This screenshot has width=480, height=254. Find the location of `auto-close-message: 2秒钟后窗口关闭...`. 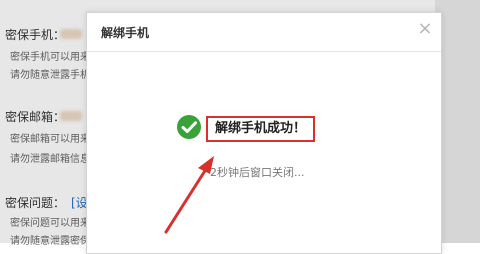

auto-close-message: 2秒钟后窗口关闭... is located at coordinates (257, 172).